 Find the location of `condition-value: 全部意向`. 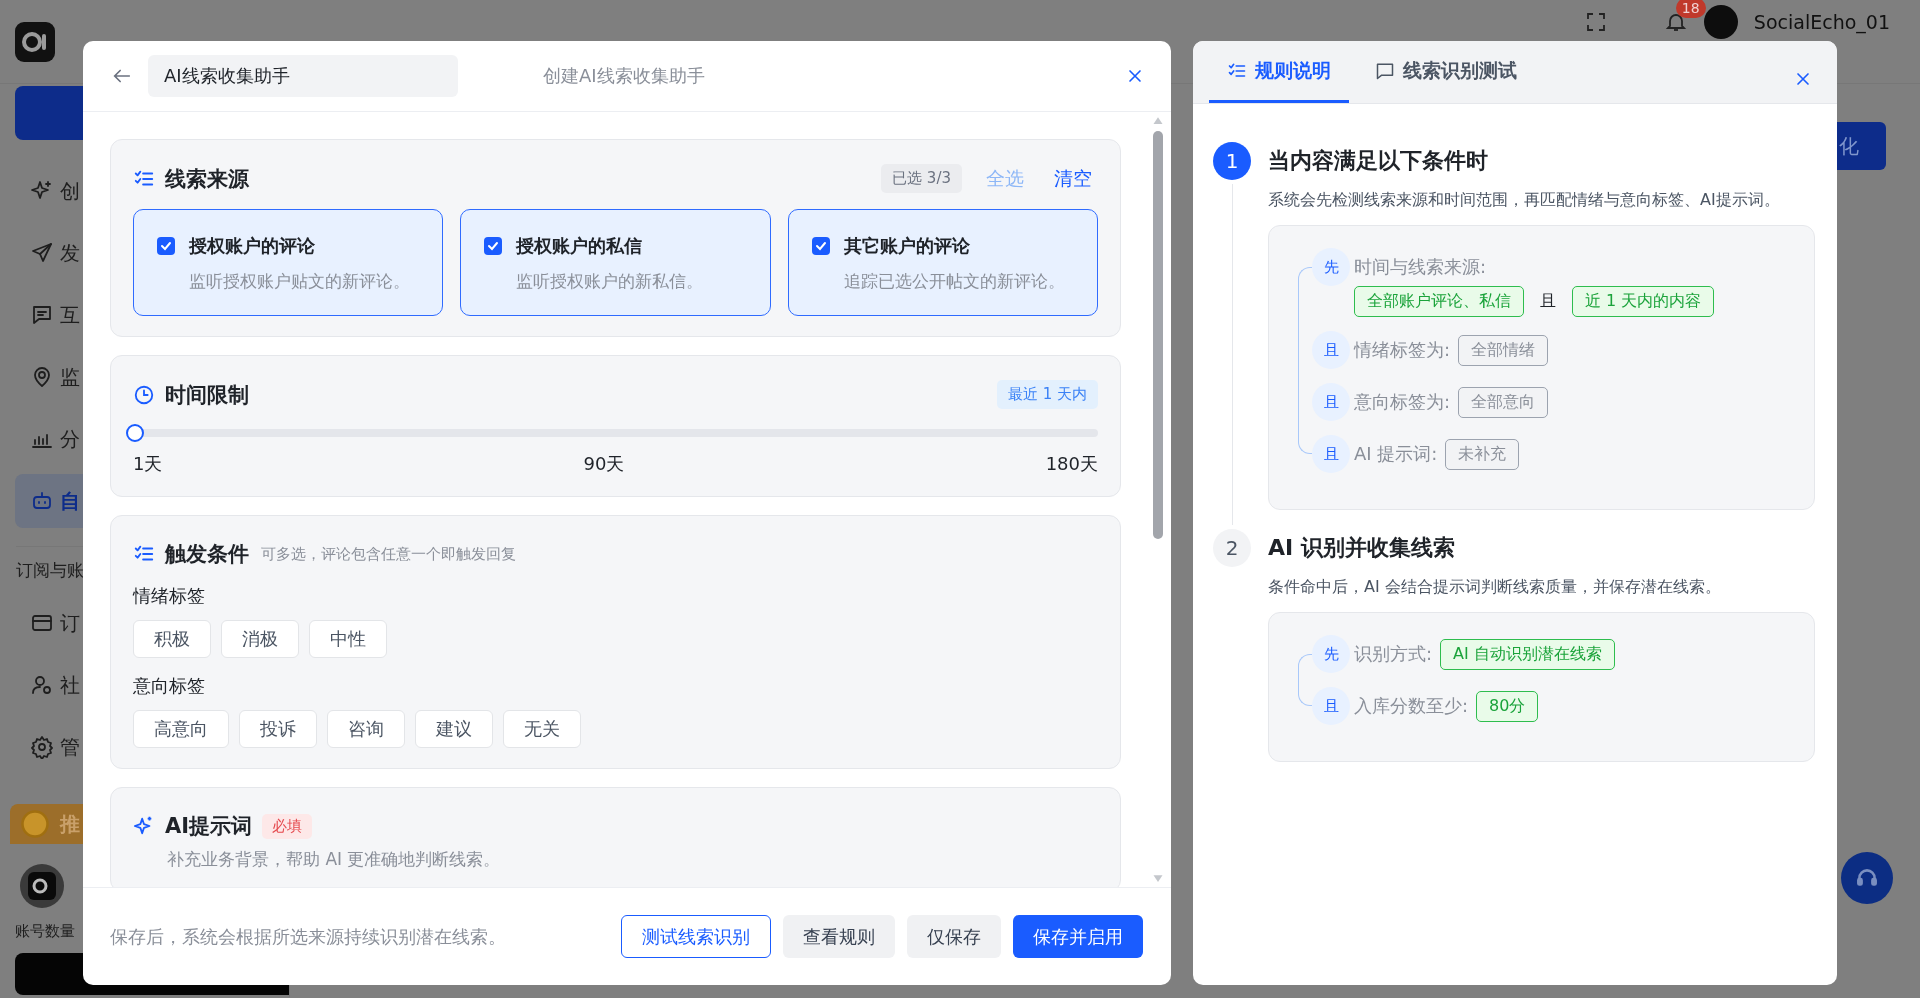

condition-value: 全部意向 is located at coordinates (1503, 402).